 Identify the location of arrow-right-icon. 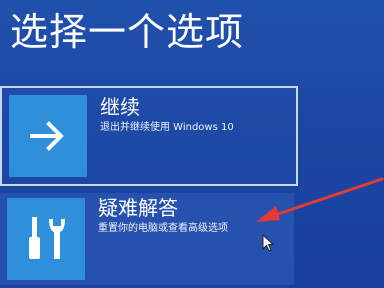
(47, 136).